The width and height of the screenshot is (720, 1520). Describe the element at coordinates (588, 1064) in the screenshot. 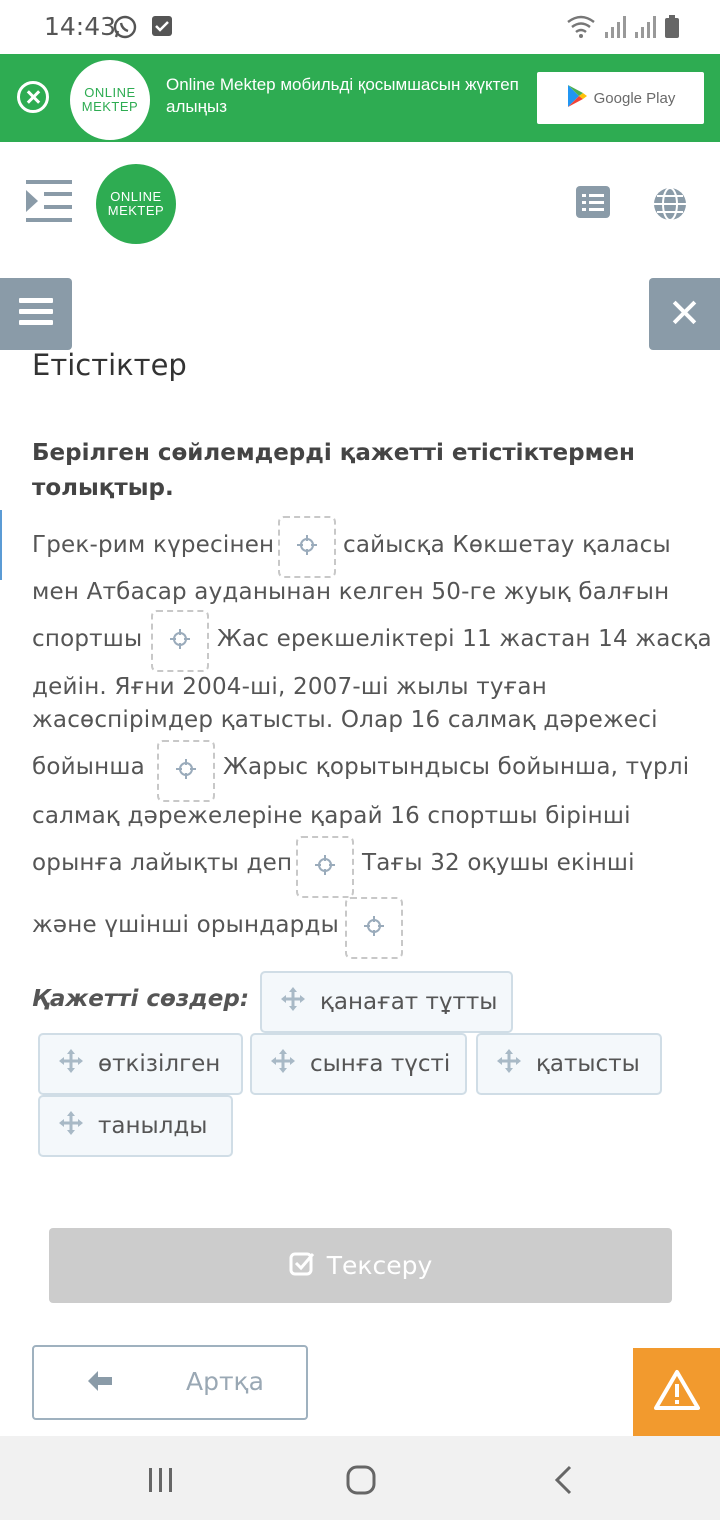

I see `word-chip-label: қатысты` at that location.